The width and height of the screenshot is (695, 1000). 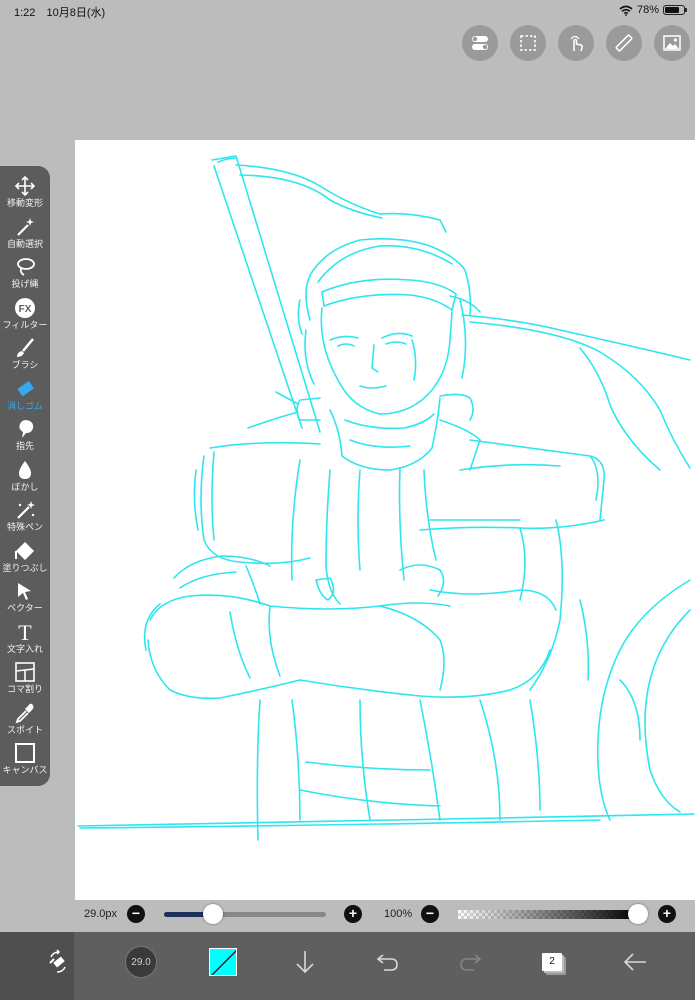 I want to click on tool-brush: ブラシ, so click(x=25, y=356).